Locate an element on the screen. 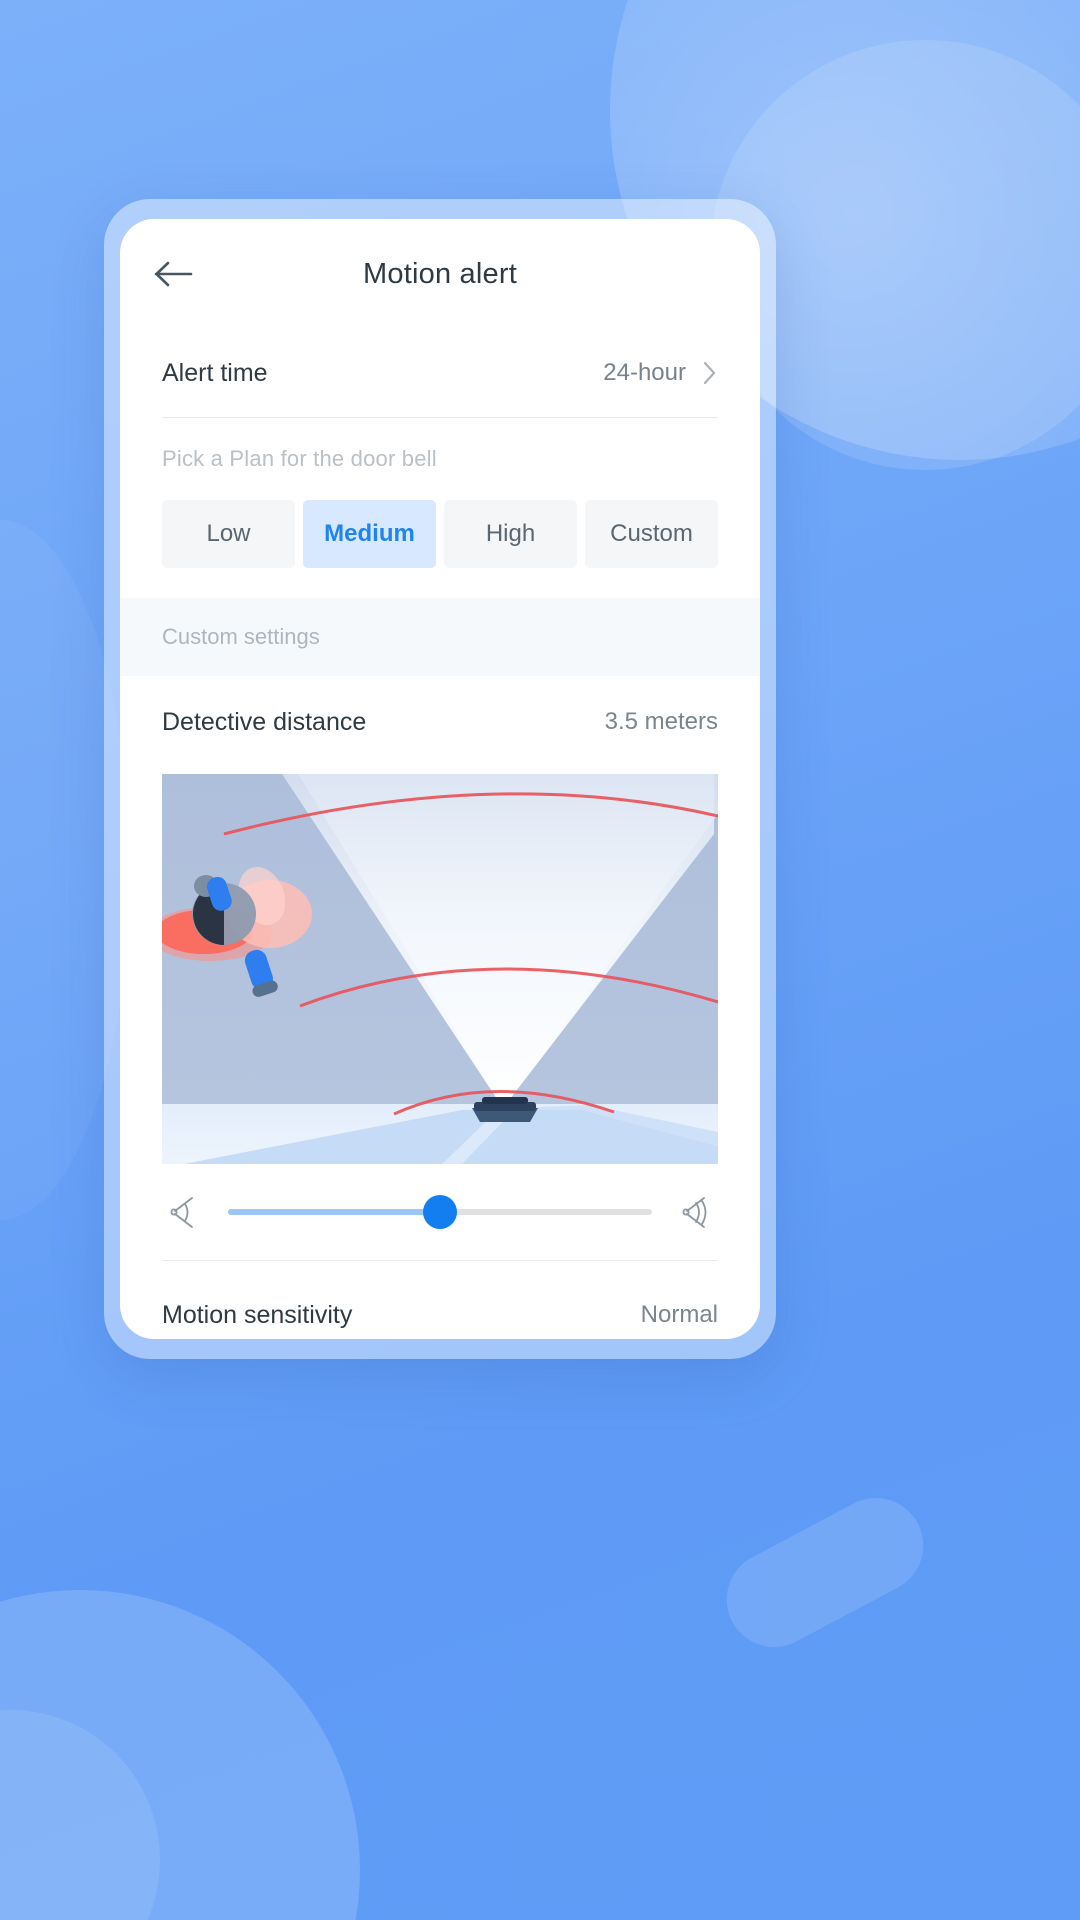 This screenshot has width=1080, height=1920. motion-sensitivity-label: Motion sensitivity is located at coordinates (257, 1314).